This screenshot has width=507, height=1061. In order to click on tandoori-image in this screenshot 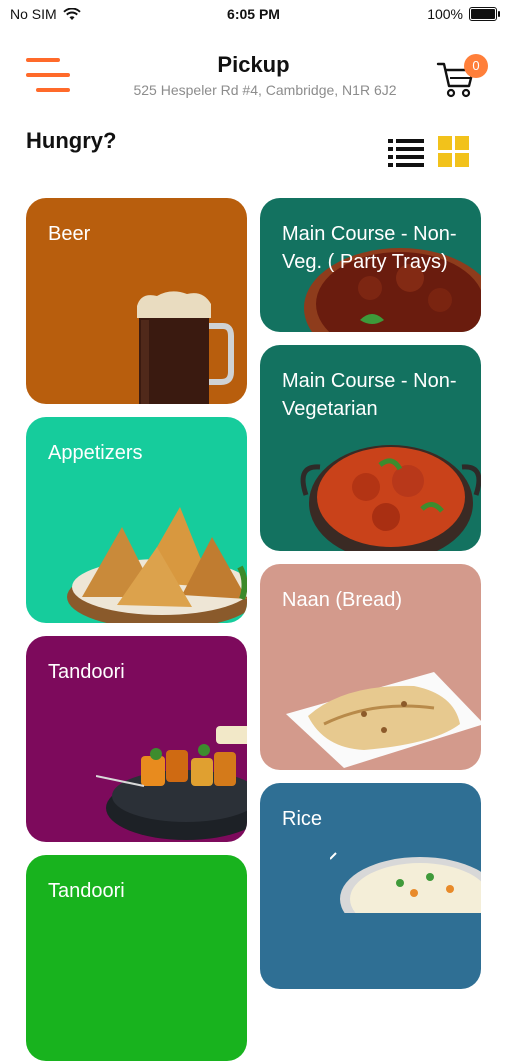, I will do `click(171, 783)`.